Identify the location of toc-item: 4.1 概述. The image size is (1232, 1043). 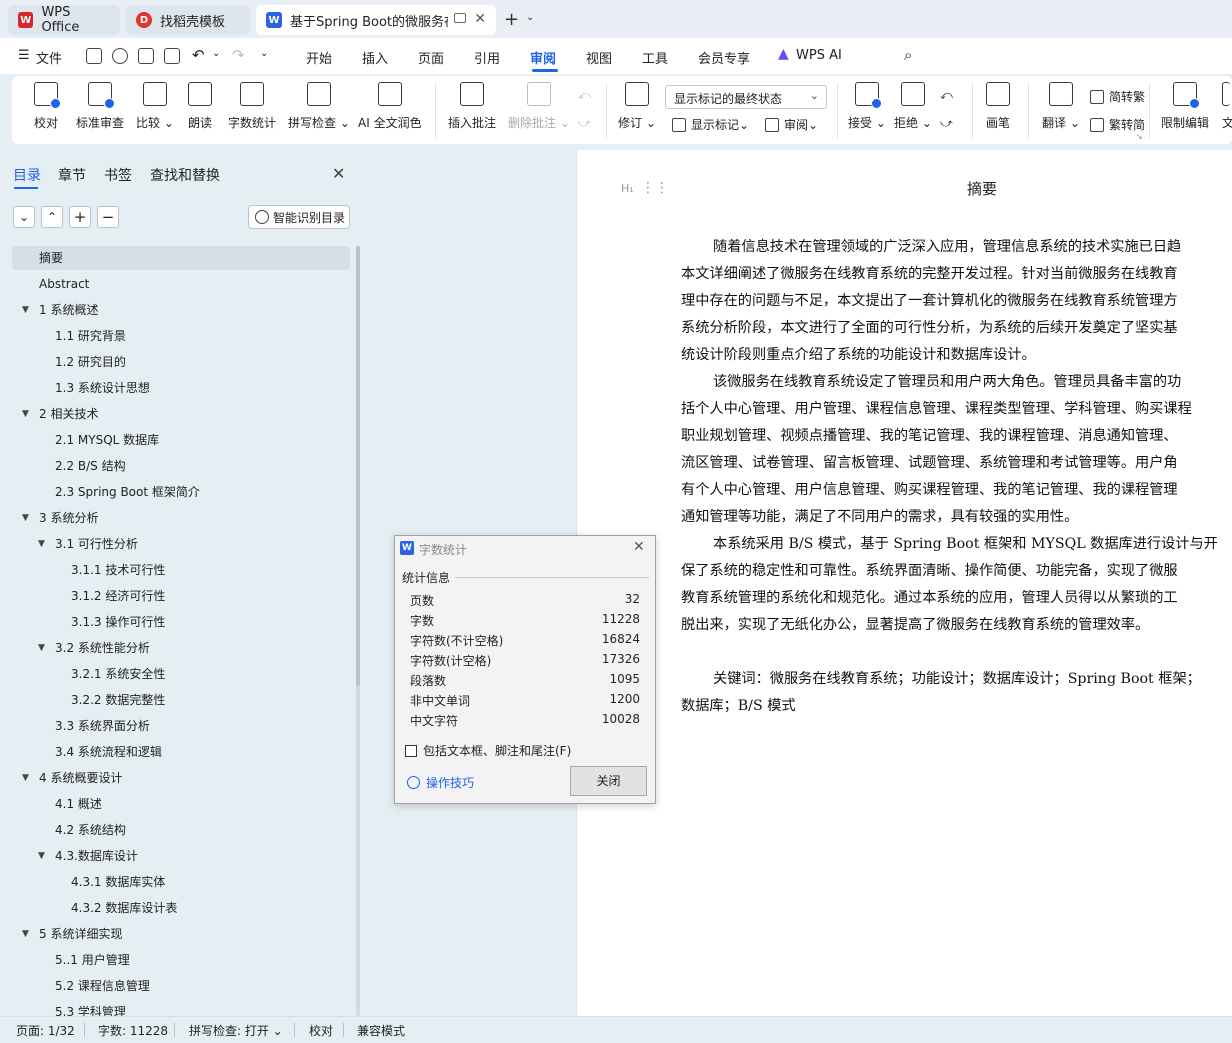
(181, 804).